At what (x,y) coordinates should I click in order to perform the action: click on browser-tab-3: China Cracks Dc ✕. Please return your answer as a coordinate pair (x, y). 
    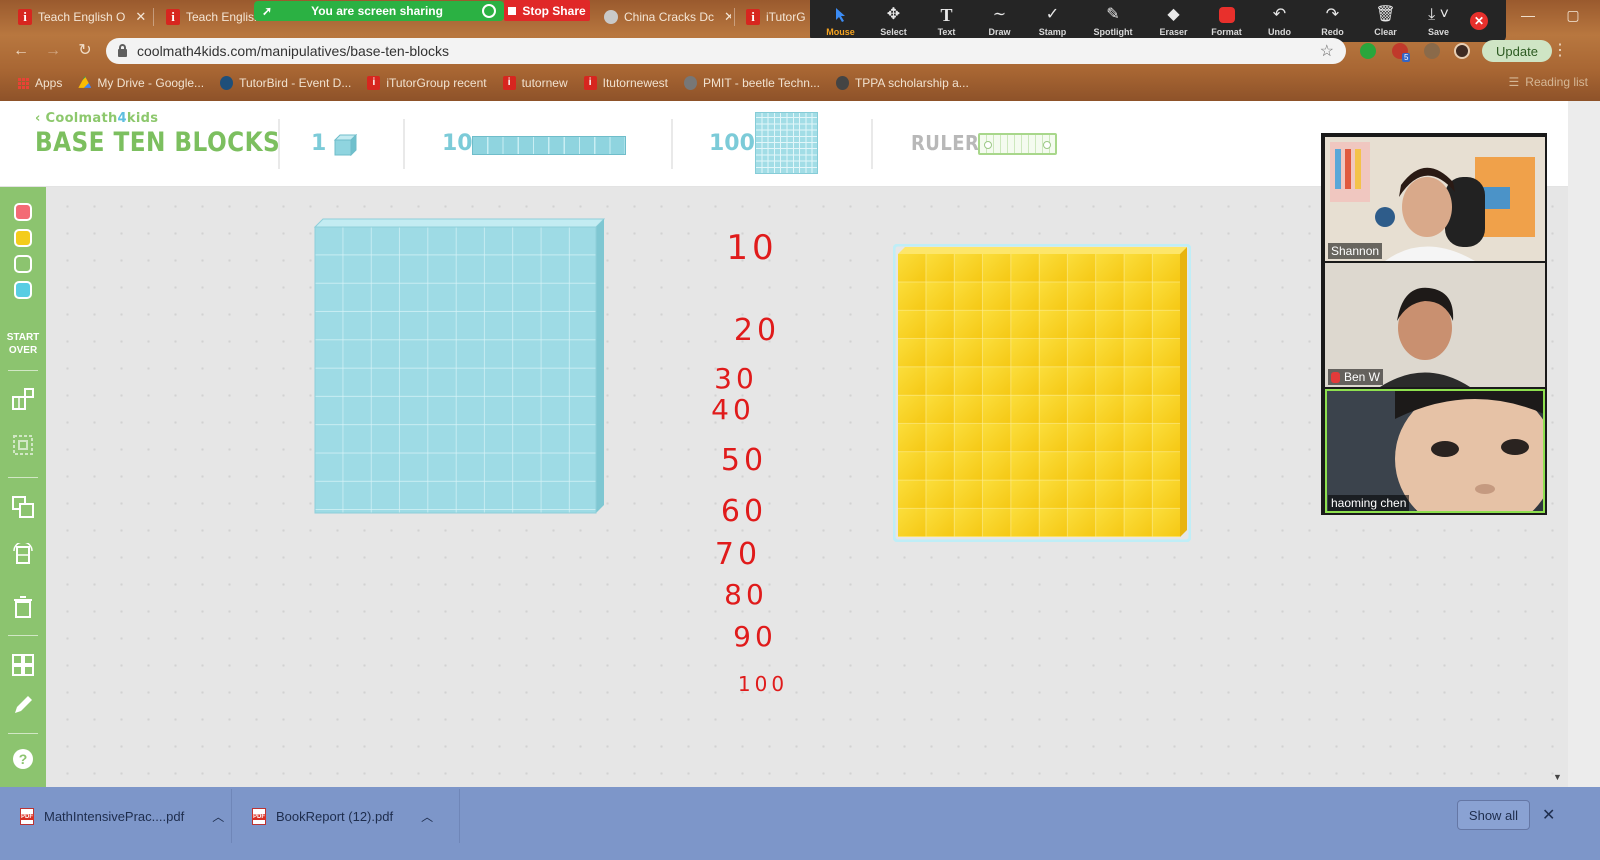
    Looking at the image, I should click on (663, 17).